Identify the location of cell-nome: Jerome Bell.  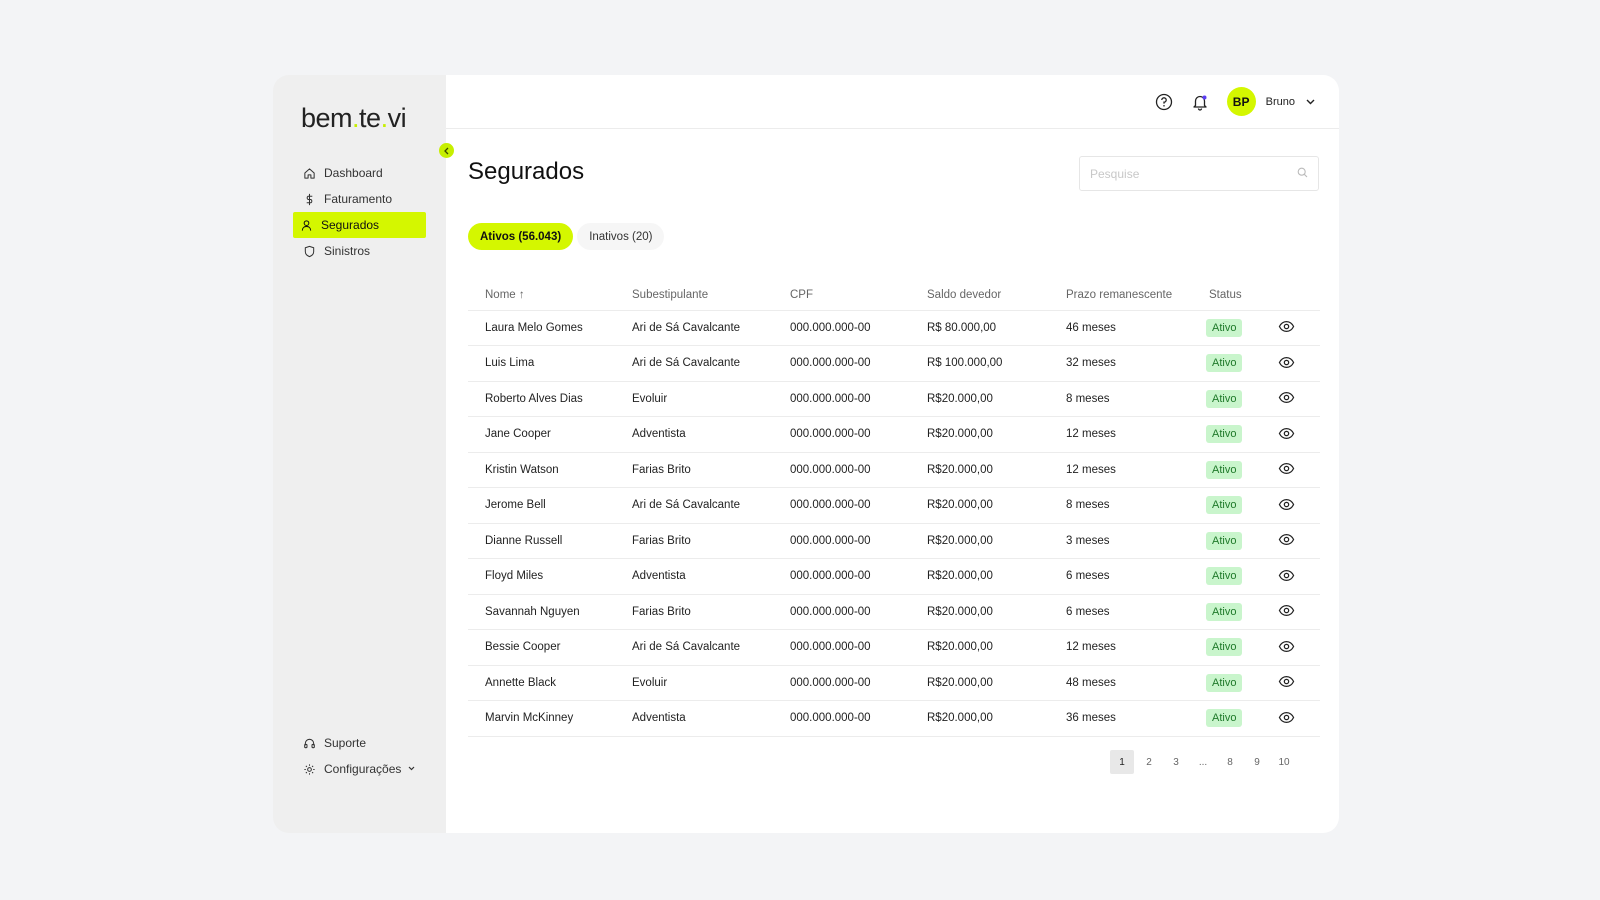
(541, 505).